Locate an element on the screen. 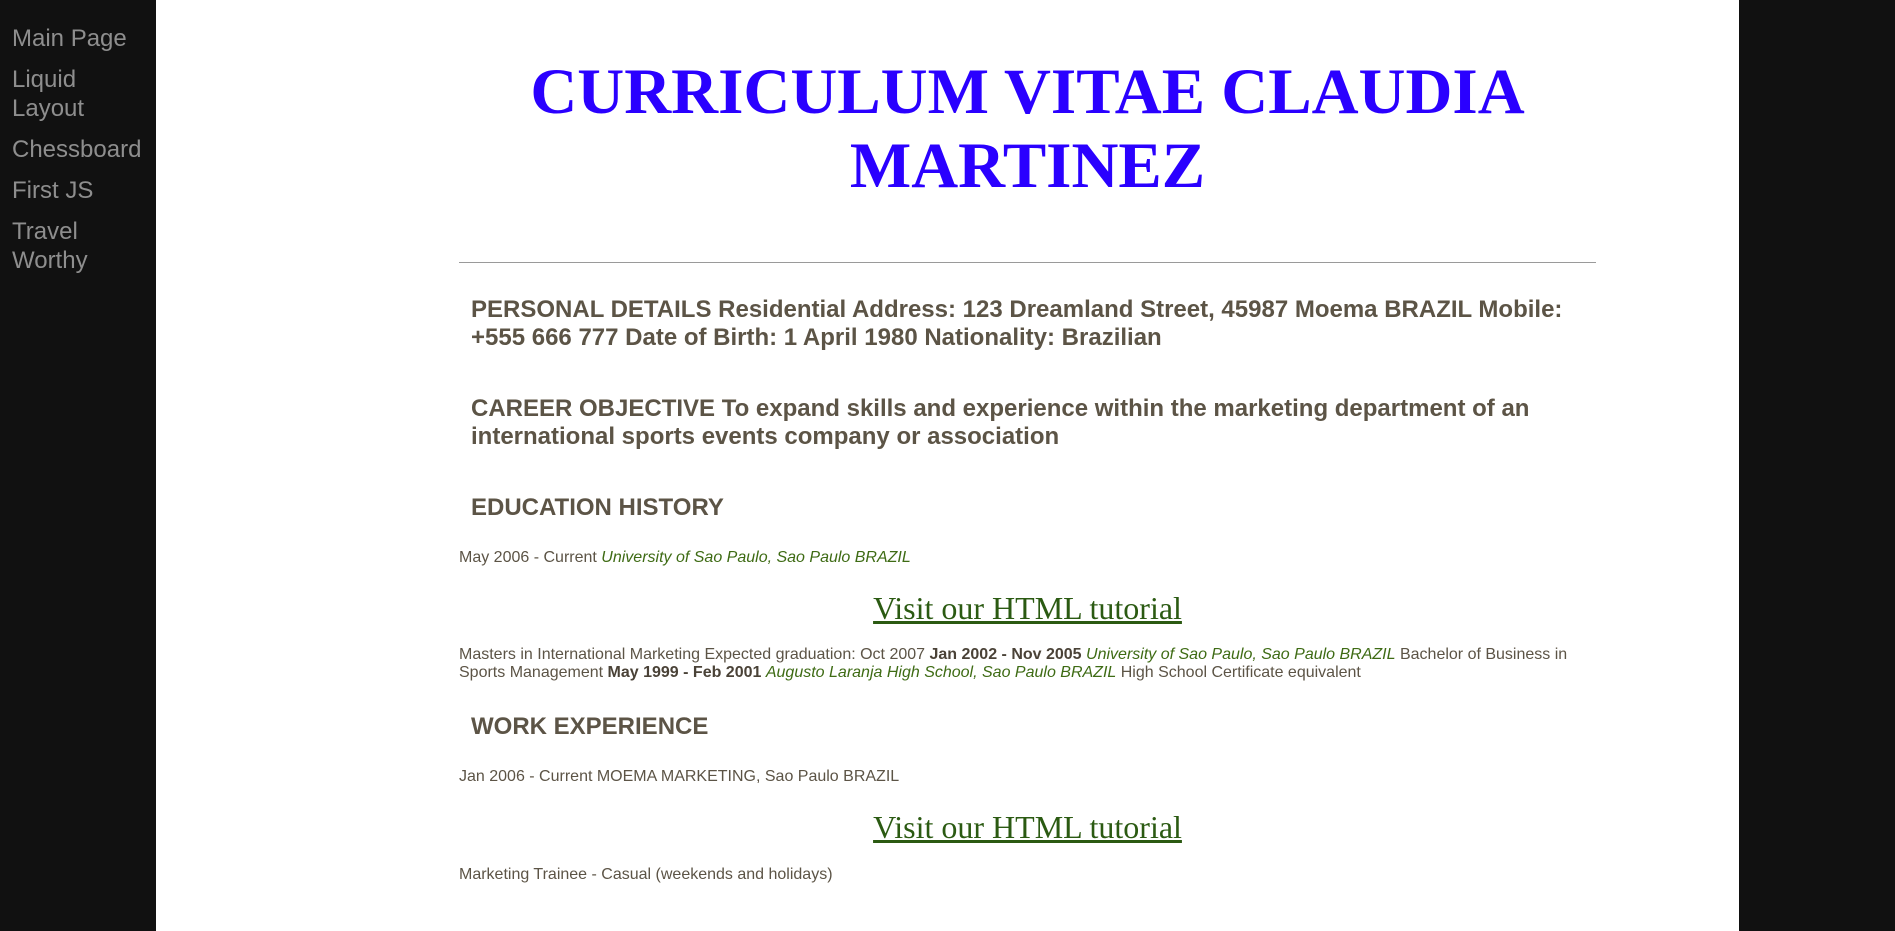 The width and height of the screenshot is (1895, 931). nav-link-chessboard: Chessboard is located at coordinates (78, 149).